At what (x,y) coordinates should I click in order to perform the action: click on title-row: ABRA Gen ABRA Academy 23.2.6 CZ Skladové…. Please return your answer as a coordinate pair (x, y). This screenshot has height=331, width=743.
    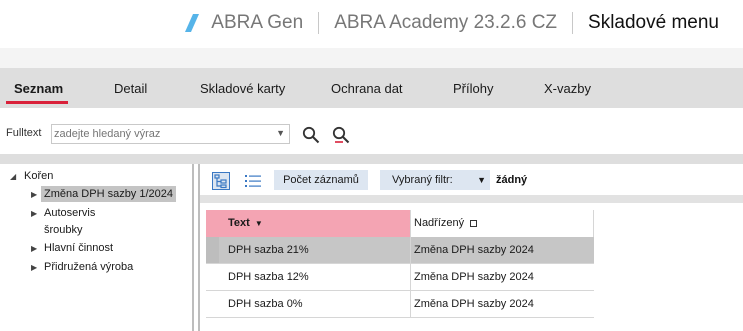
    Looking at the image, I should click on (452, 23).